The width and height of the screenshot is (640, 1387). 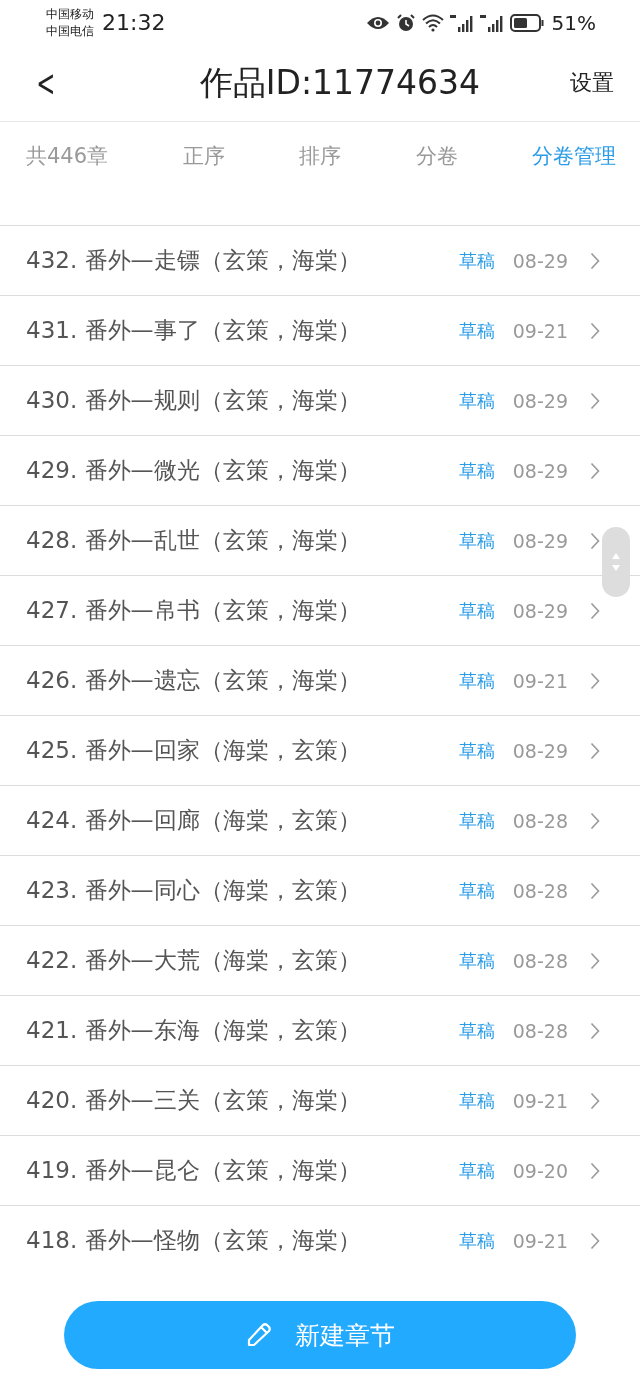 I want to click on scroll-handle, so click(x=616, y=562).